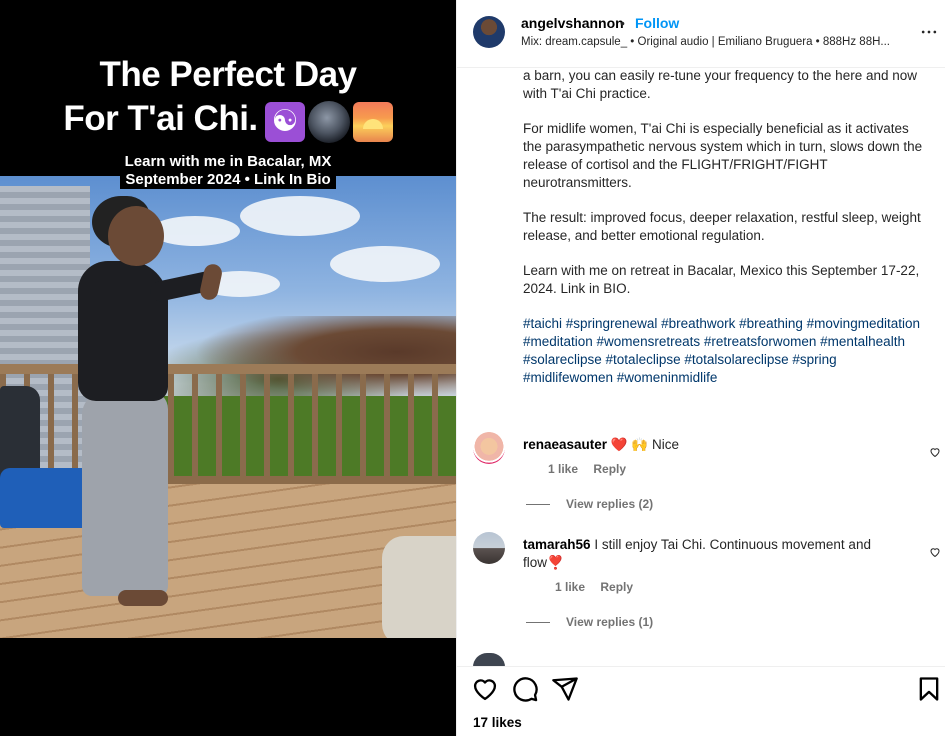 This screenshot has width=945, height=736. Describe the element at coordinates (489, 32) in the screenshot. I see `author-avatar` at that location.